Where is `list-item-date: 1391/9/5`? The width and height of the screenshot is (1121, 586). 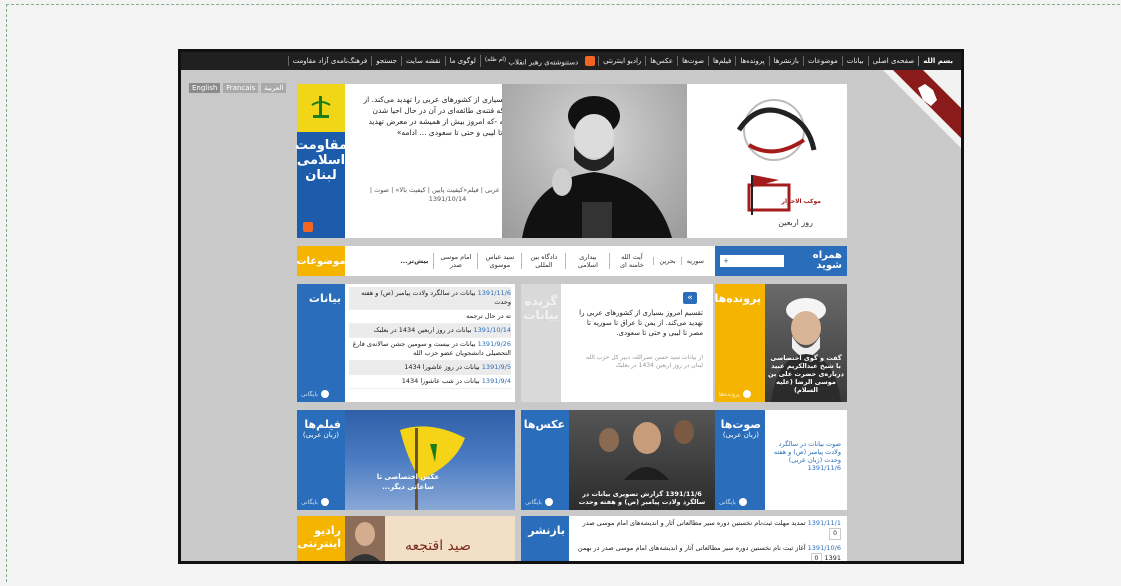 list-item-date: 1391/9/5 is located at coordinates (496, 367).